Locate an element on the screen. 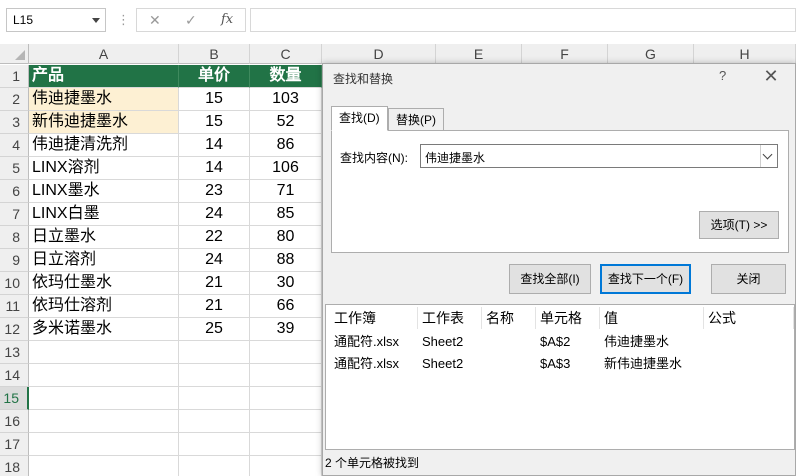 This screenshot has width=796, height=476. row-header: 7 is located at coordinates (14, 214).